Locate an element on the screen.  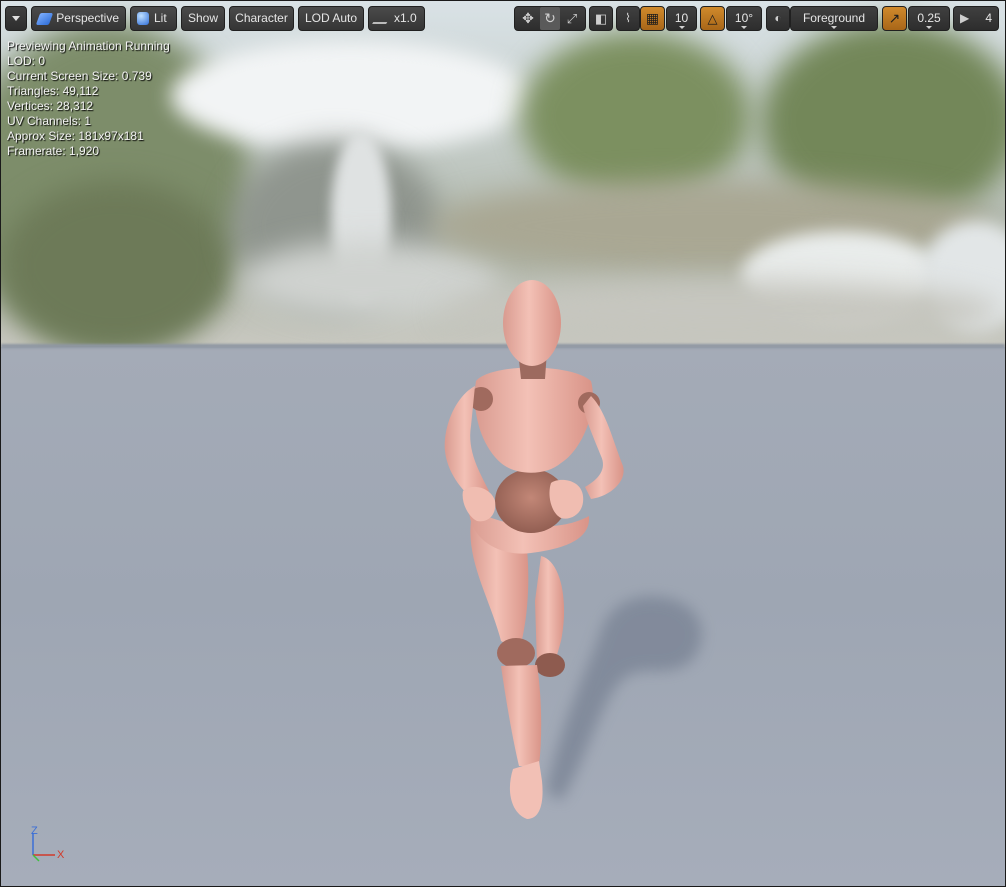
lod-button: LOD Auto is located at coordinates (331, 18).